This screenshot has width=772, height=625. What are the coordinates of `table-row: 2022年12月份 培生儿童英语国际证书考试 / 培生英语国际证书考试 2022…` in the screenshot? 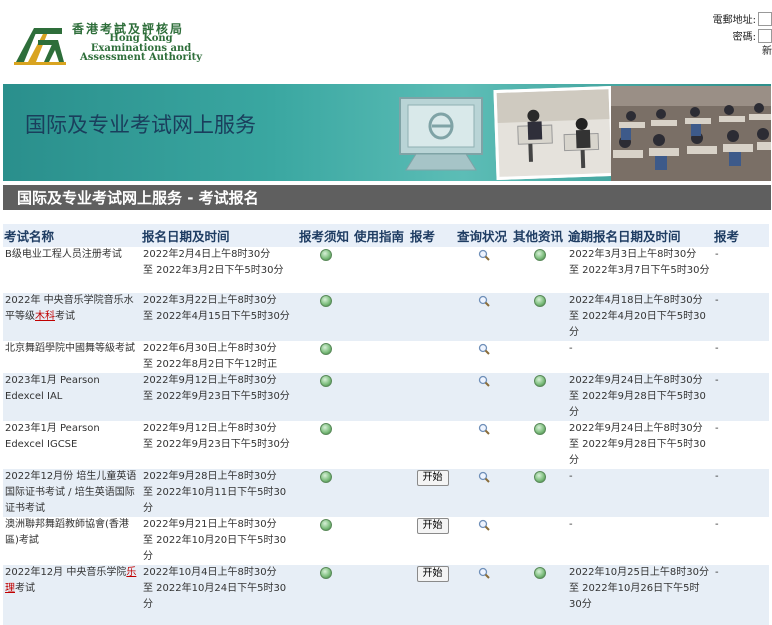 It's located at (386, 493).